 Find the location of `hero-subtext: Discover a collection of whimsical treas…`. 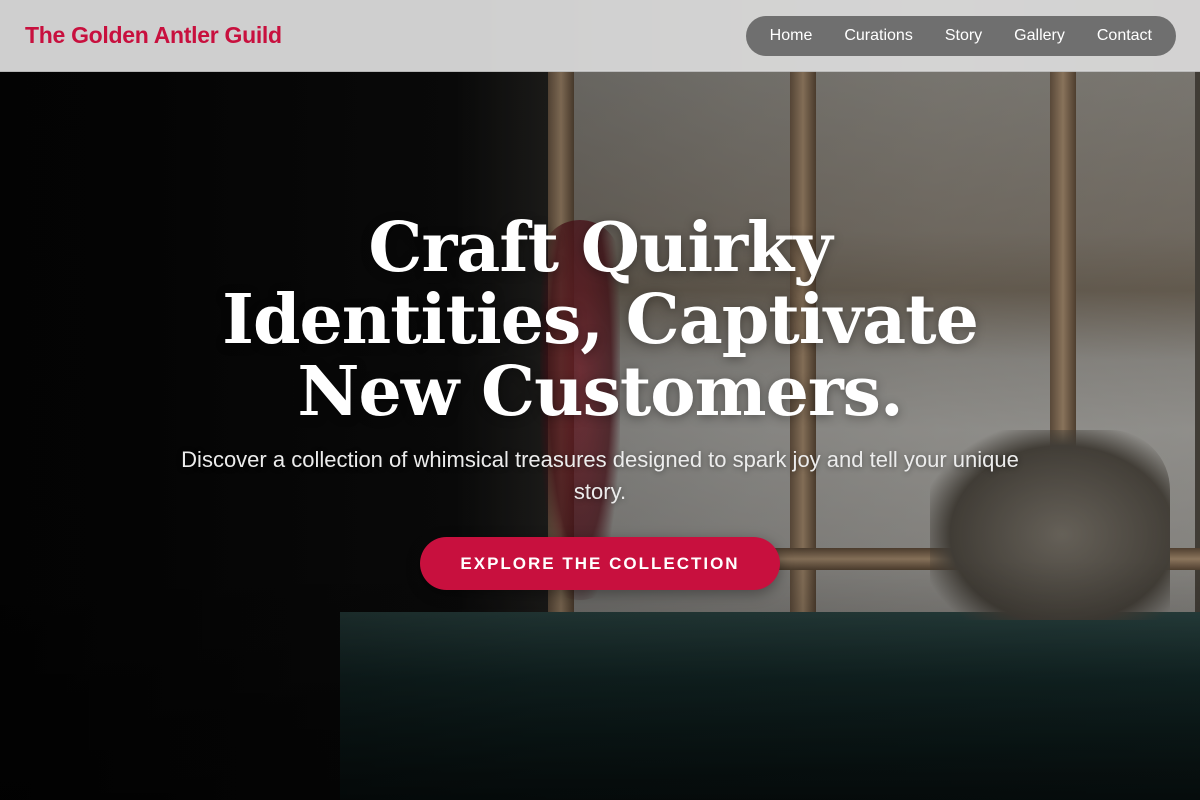

hero-subtext: Discover a collection of whimsical treas… is located at coordinates (600, 475).